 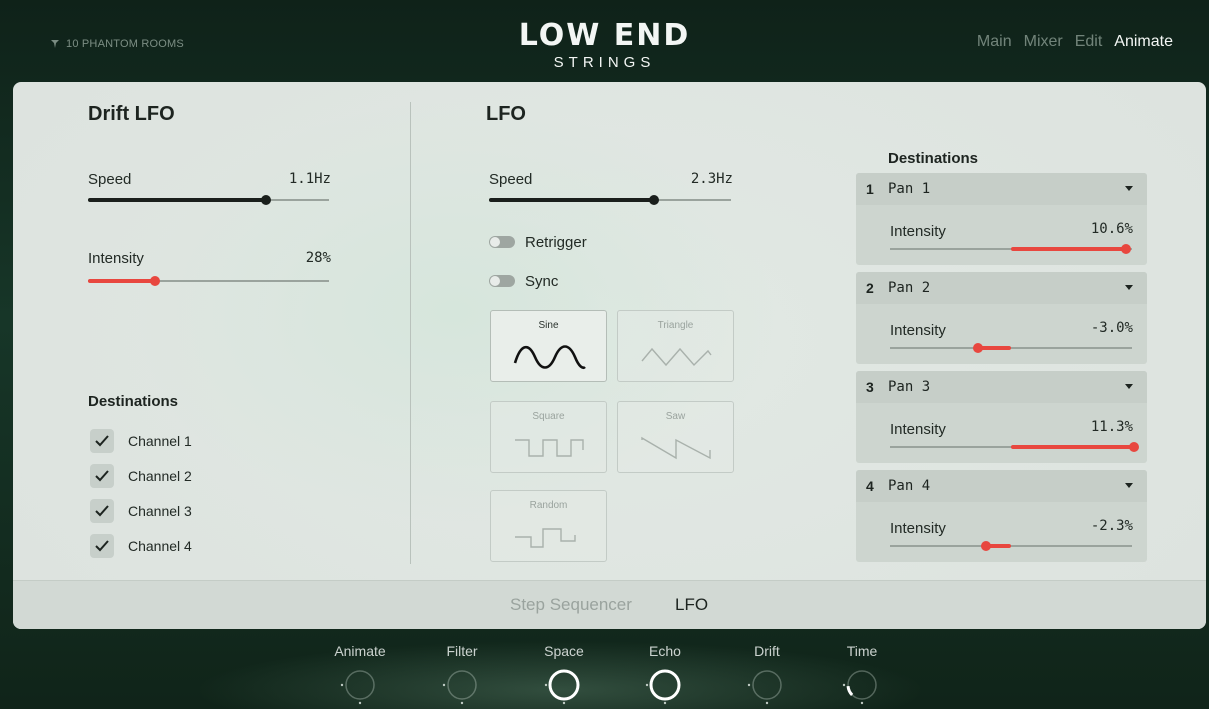 What do you see at coordinates (994, 42) in the screenshot?
I see `nav-main: Main` at bounding box center [994, 42].